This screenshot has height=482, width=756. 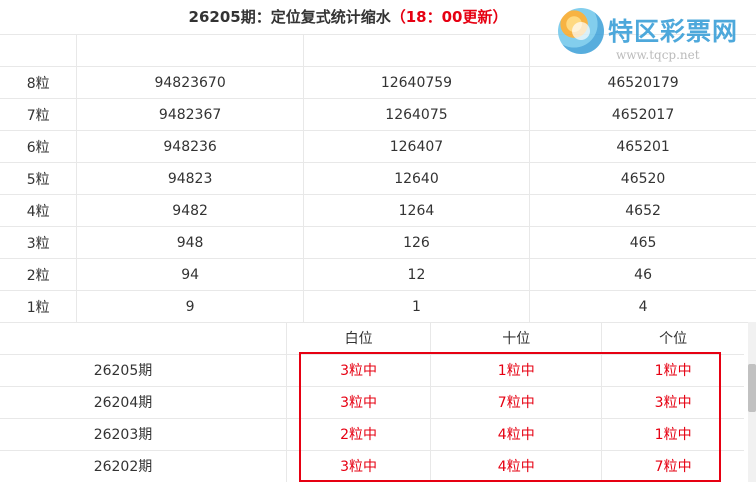 I want to click on column-header-tens: 十位, so click(x=516, y=338).